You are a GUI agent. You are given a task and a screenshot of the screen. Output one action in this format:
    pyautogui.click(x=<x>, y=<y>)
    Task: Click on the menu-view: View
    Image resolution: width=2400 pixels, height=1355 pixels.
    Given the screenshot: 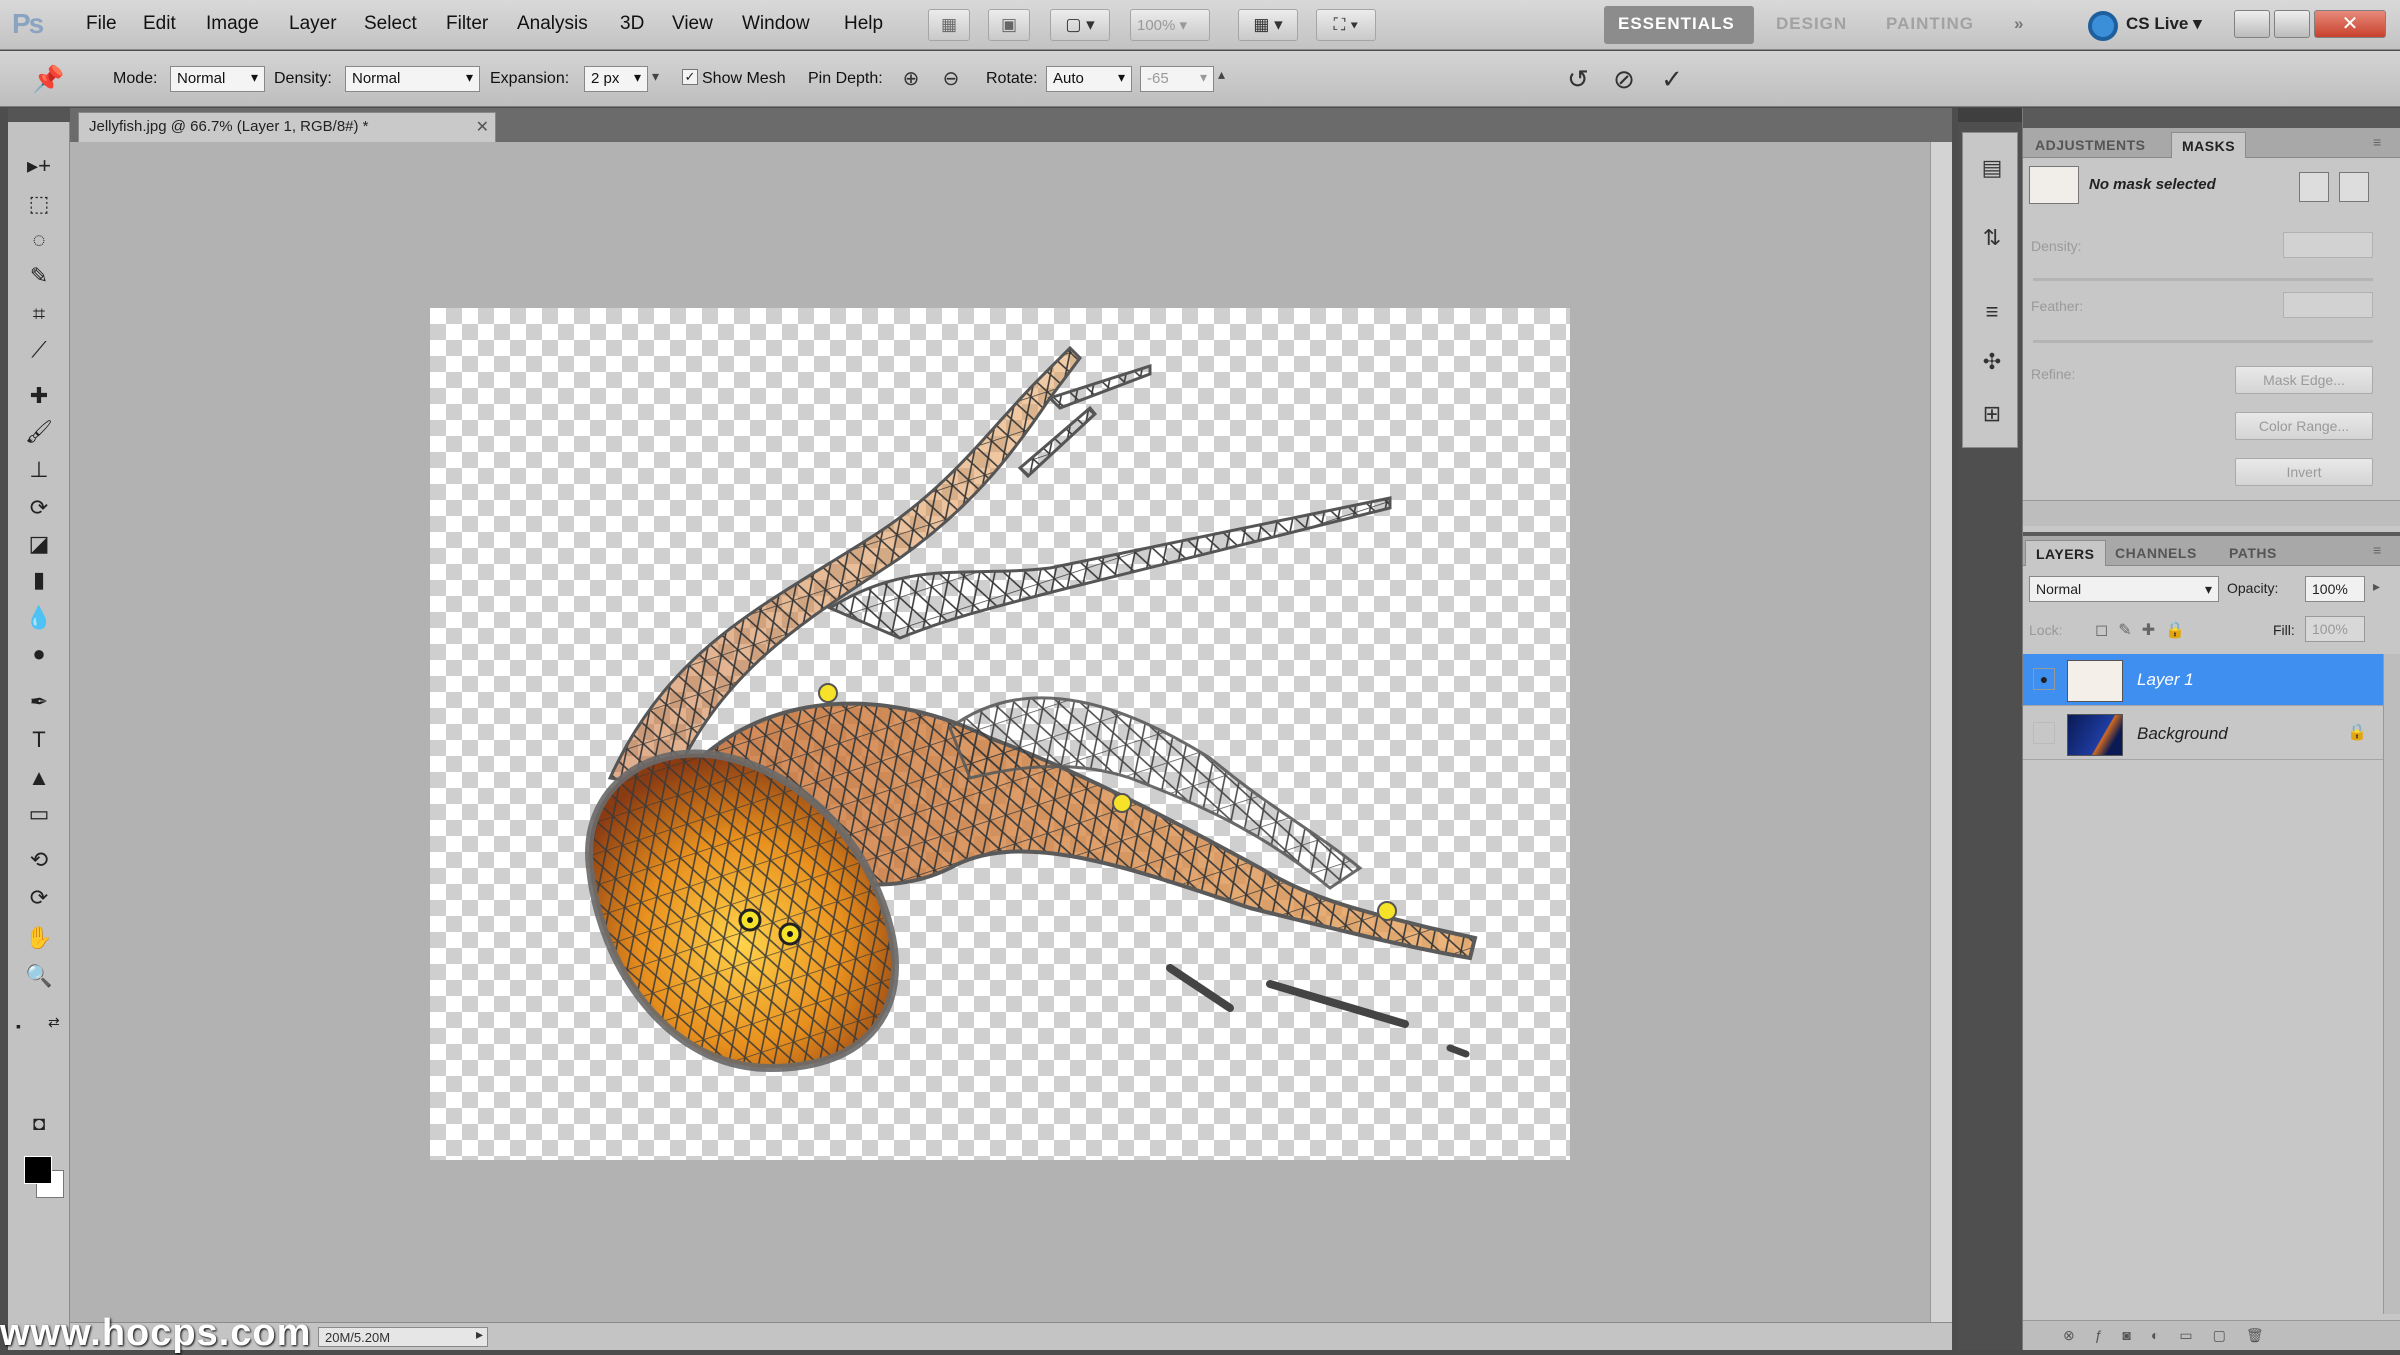 What is the action you would take?
    pyautogui.click(x=692, y=24)
    